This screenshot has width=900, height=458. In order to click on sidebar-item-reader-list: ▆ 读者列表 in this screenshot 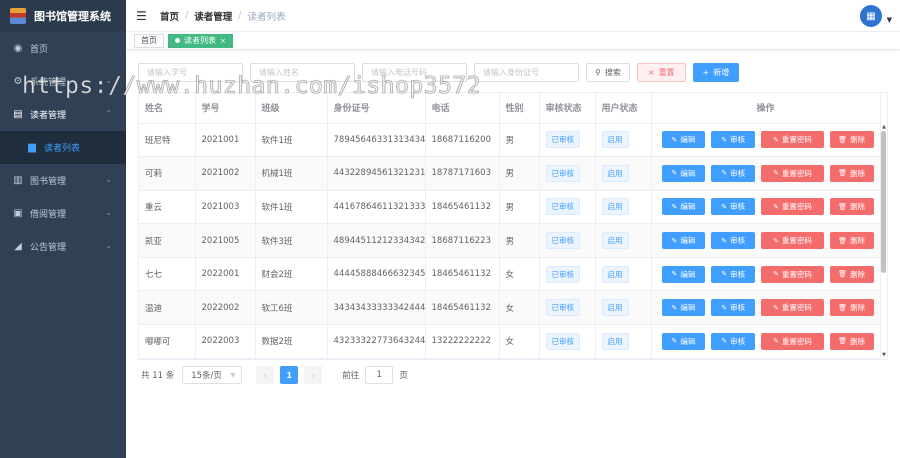, I will do `click(63, 147)`.